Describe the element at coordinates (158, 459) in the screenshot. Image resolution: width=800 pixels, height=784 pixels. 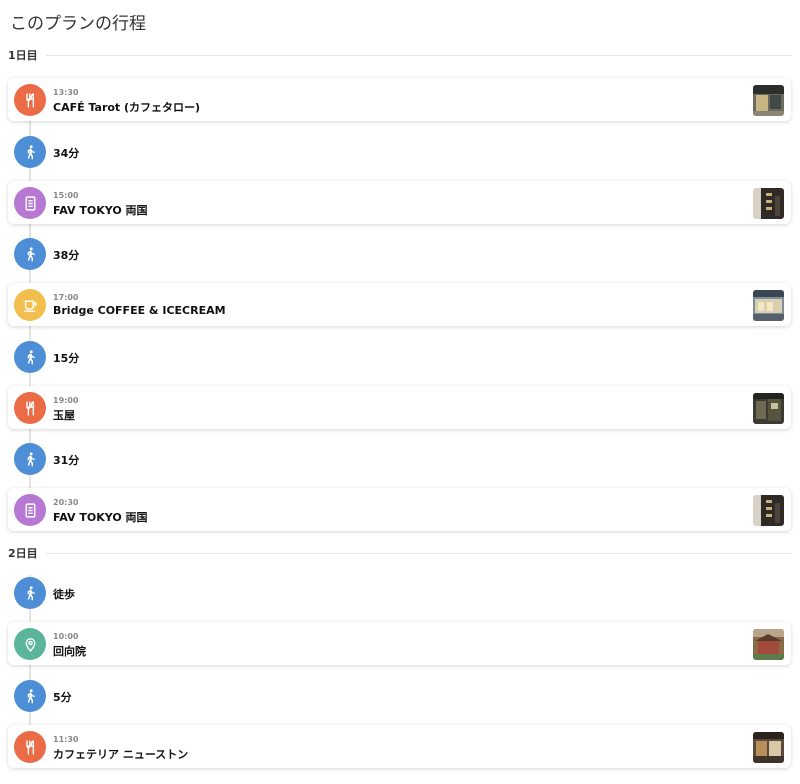
I see `move-row: 31分` at that location.